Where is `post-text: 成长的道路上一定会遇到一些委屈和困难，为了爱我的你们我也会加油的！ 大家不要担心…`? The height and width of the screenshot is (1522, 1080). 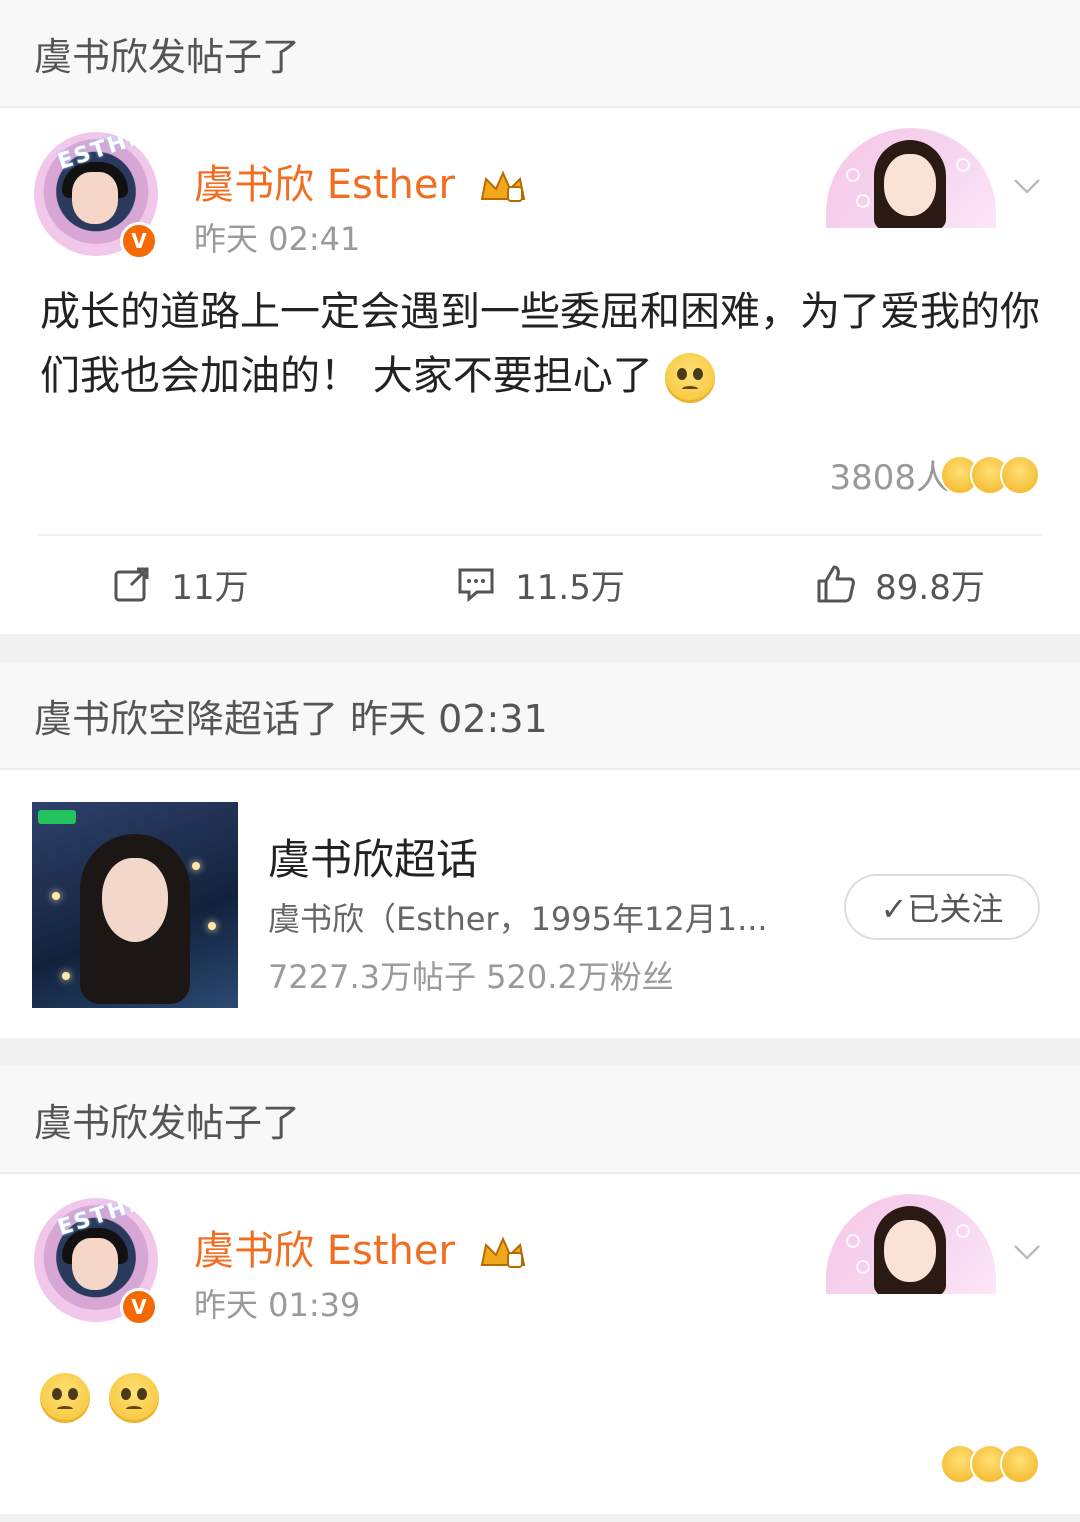 post-text: 成长的道路上一定会遇到一些委屈和困难，为了爱我的你们我也会加油的！ 大家不要担心… is located at coordinates (540, 344).